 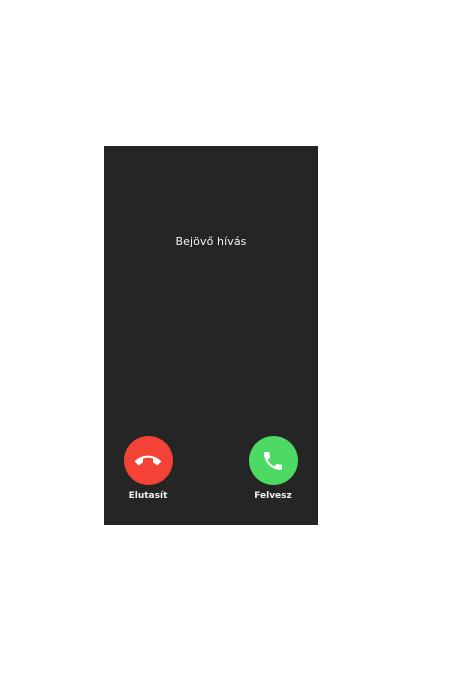 I want to click on accept-action: Felvesz, so click(x=273, y=468).